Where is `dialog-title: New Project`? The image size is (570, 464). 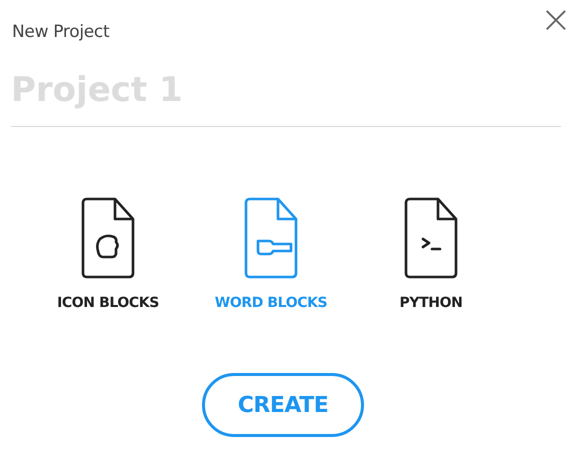
dialog-title: New Project is located at coordinates (61, 32).